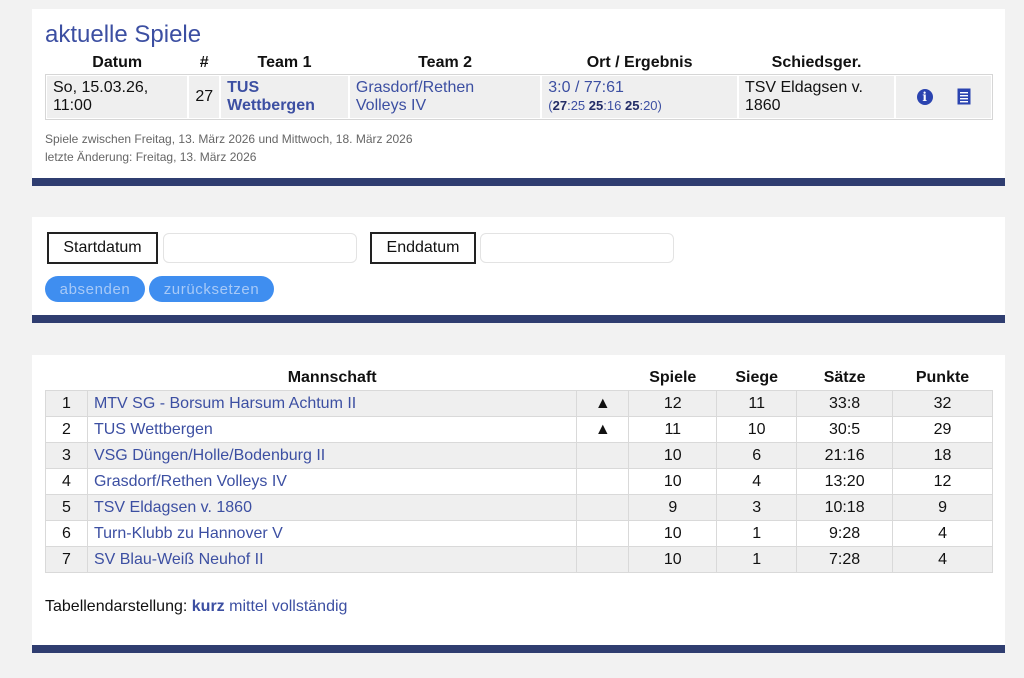 The width and height of the screenshot is (1024, 678). What do you see at coordinates (153, 429) in the screenshot?
I see `team-link: TUS Wettbergen` at bounding box center [153, 429].